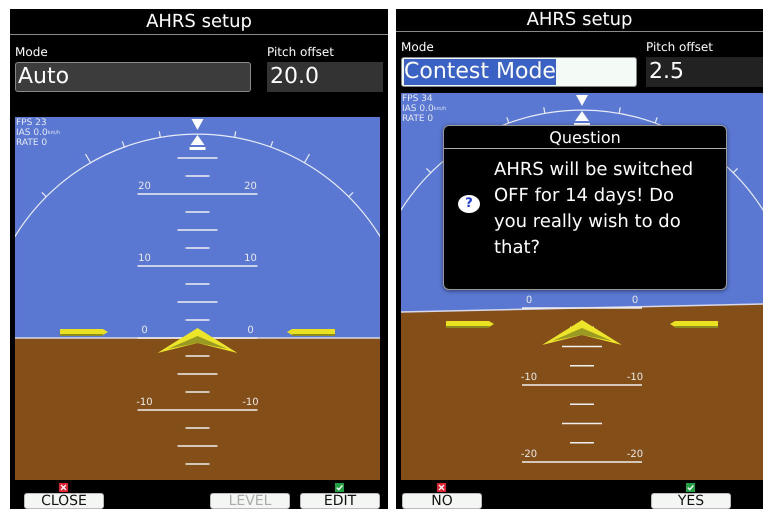  Describe the element at coordinates (133, 77) in the screenshot. I see `mode-field: Auto` at that location.